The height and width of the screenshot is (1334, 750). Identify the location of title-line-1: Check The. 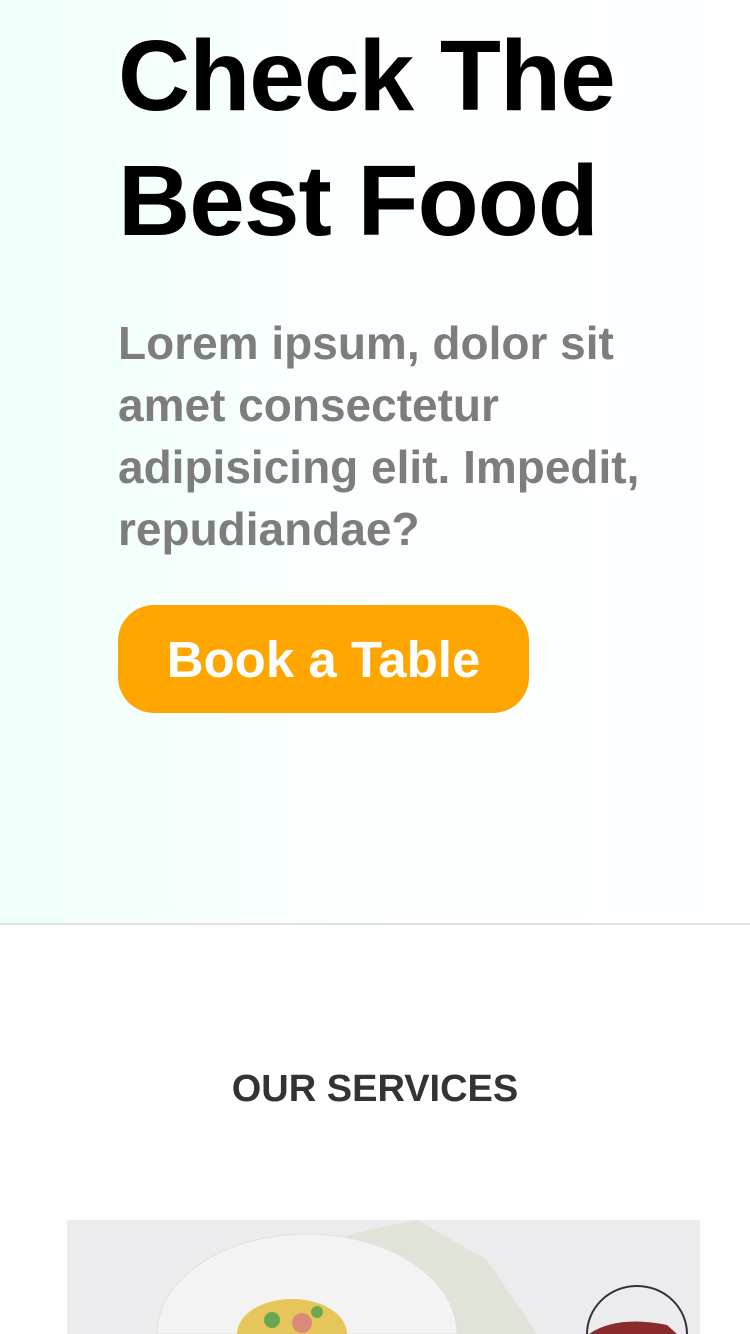
(367, 76).